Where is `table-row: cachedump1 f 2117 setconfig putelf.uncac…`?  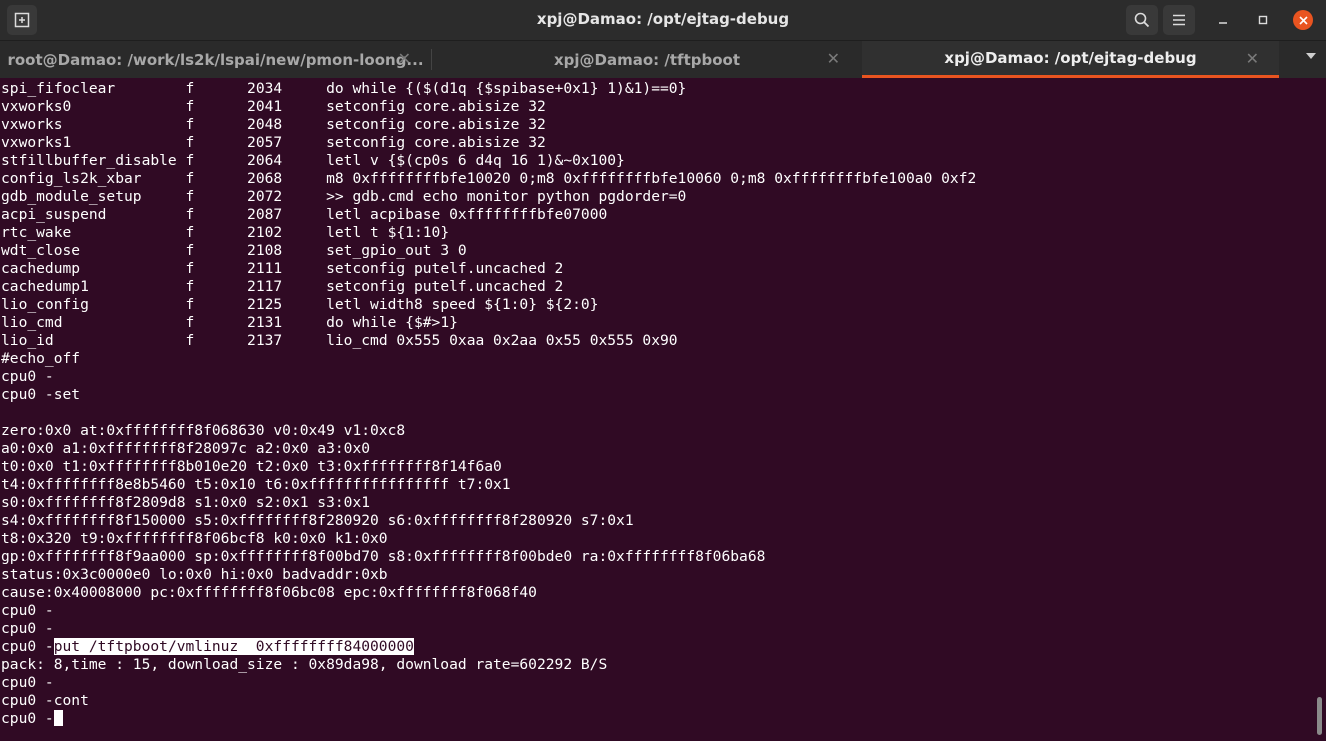 table-row: cachedump1 f 2117 setconfig putelf.uncac… is located at coordinates (656, 287).